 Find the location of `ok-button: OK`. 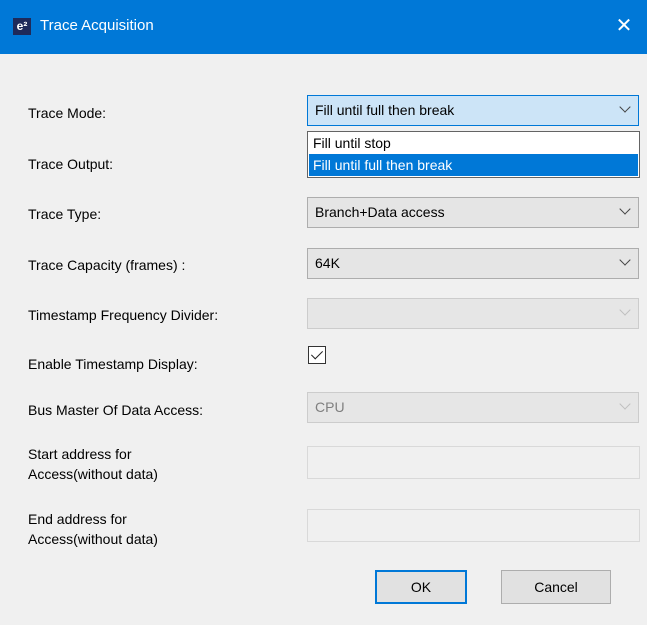

ok-button: OK is located at coordinates (421, 587).